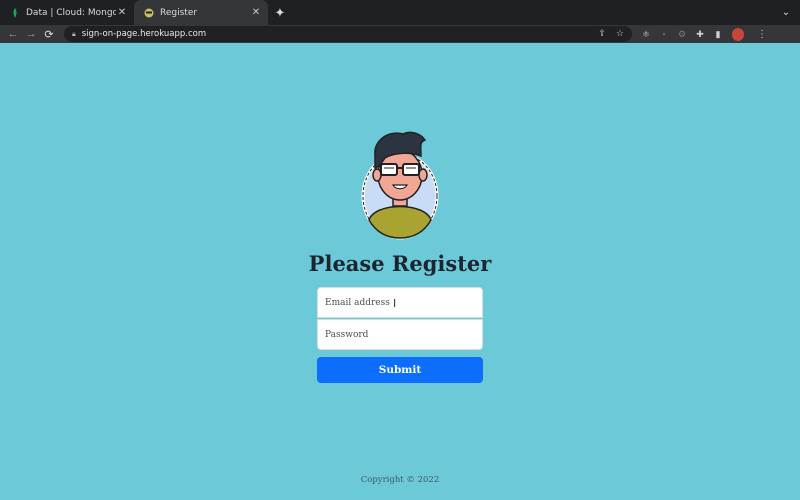  Describe the element at coordinates (74, 33) in the screenshot. I see `lock-icon: 🔒︎` at that location.